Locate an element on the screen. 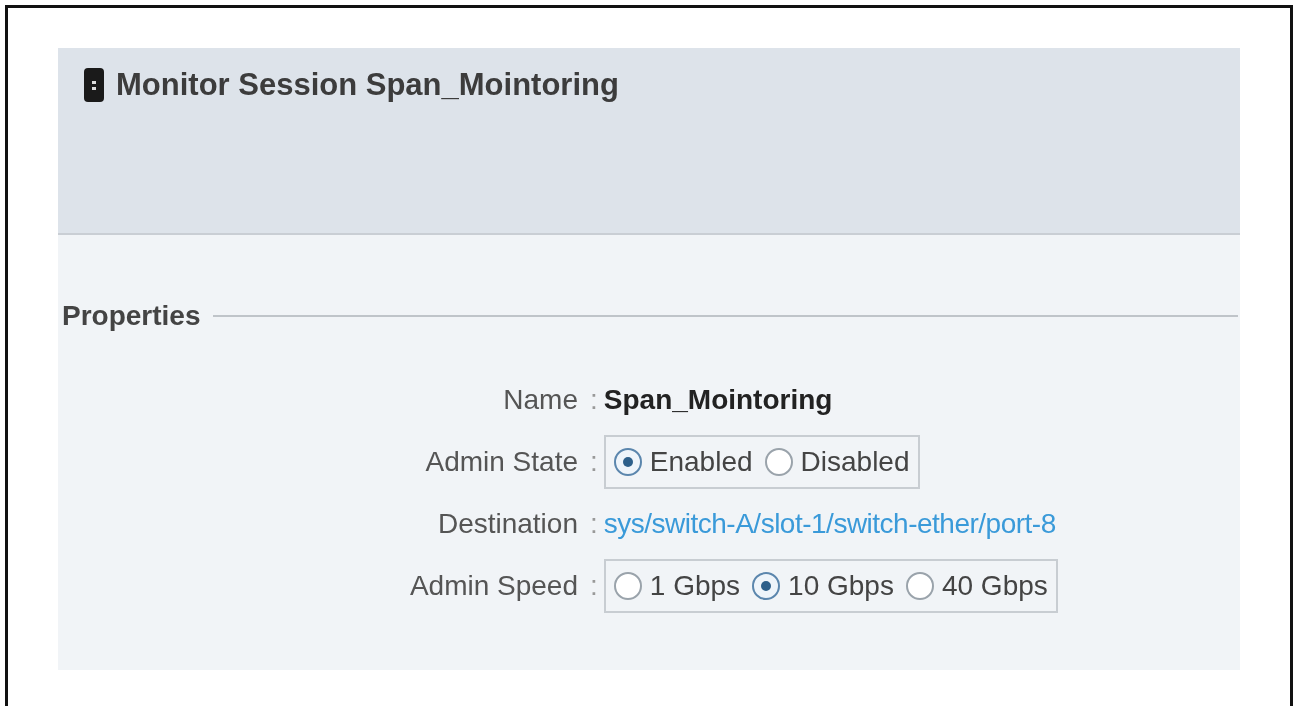  field-label: Destination is located at coordinates (507, 524).